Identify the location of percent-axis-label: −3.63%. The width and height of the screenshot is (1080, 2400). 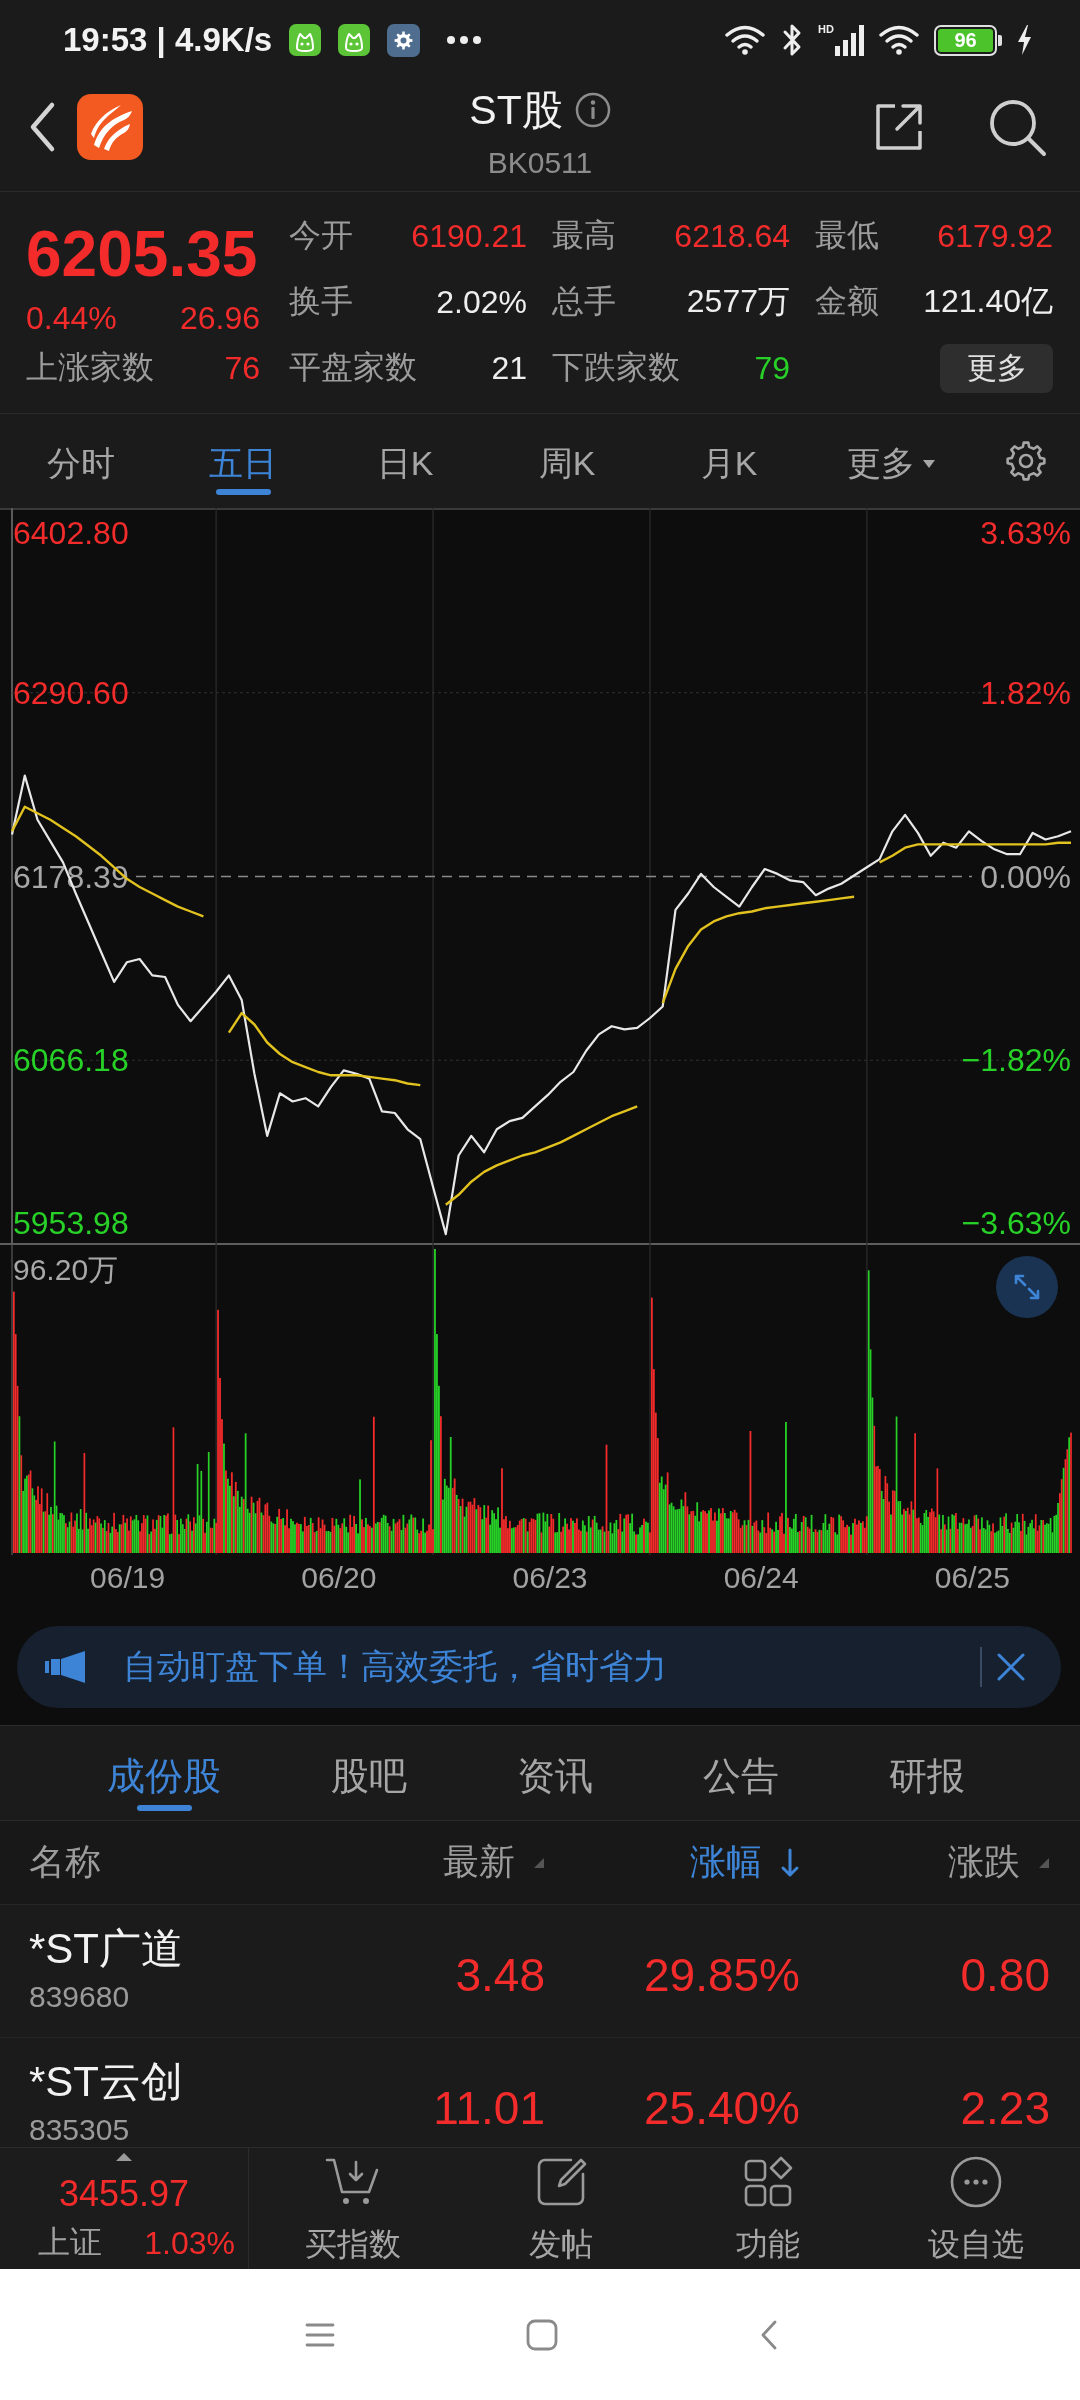
(1016, 1223).